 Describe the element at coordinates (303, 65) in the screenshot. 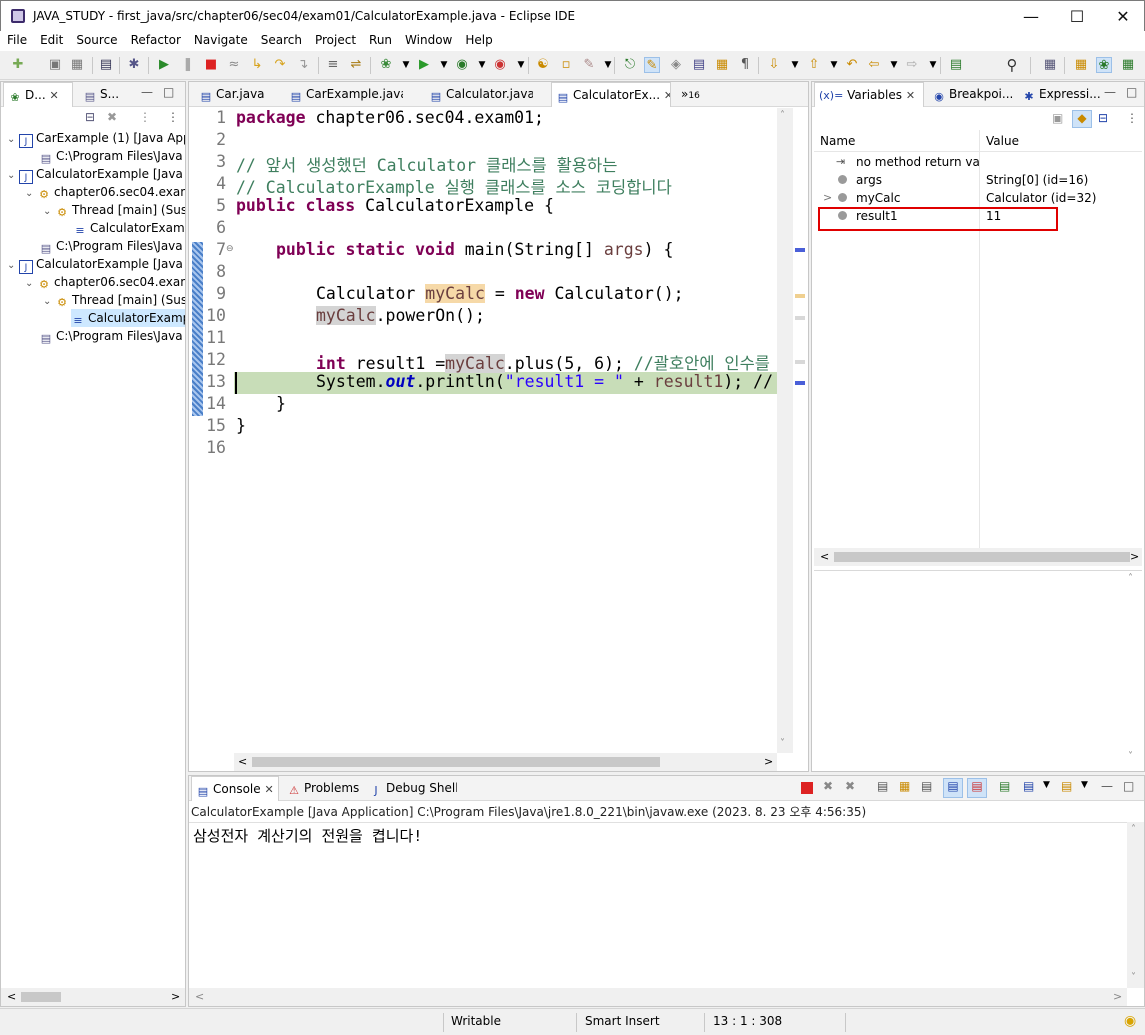

I see `step-return-icon: ↴` at that location.